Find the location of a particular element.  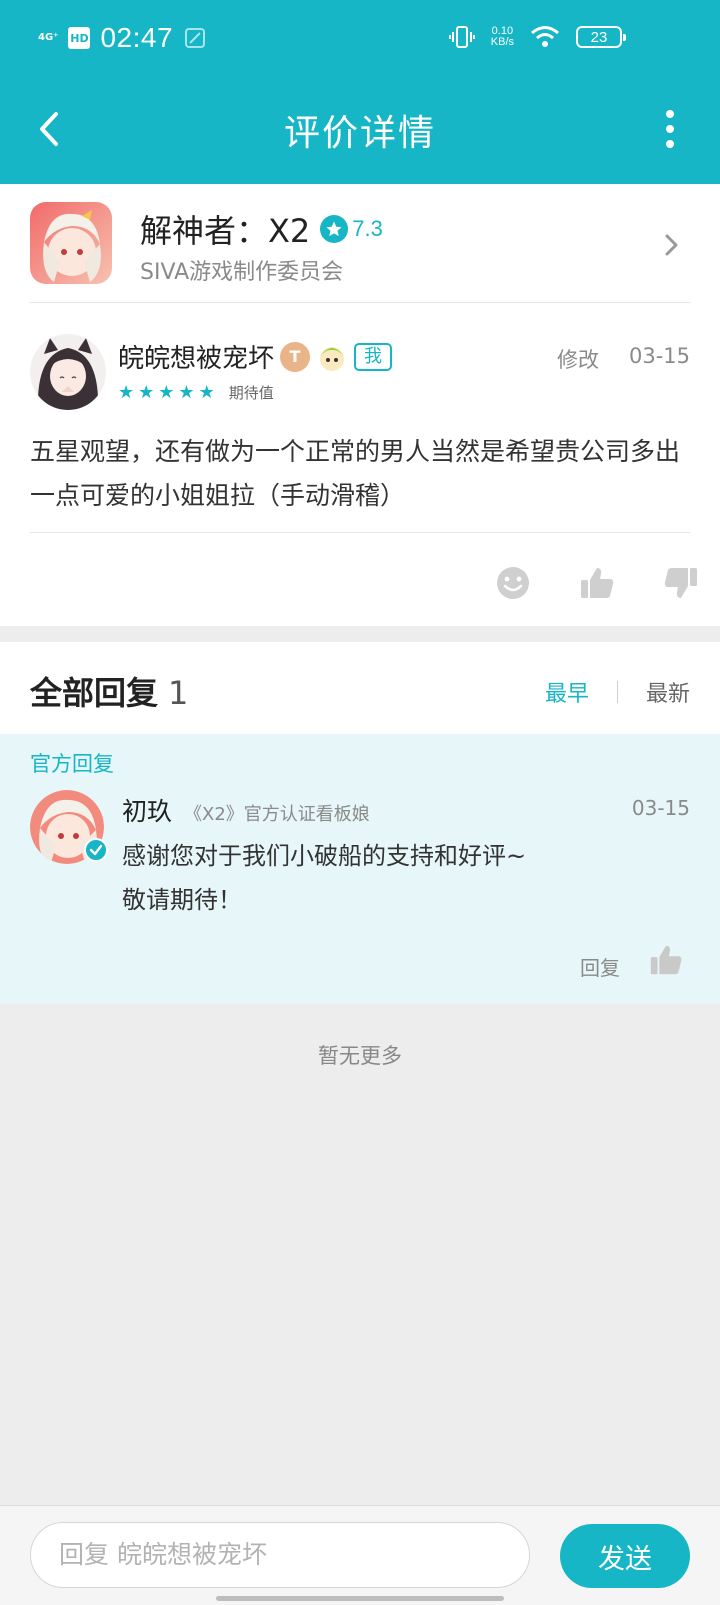

verified-icon is located at coordinates (96, 850).